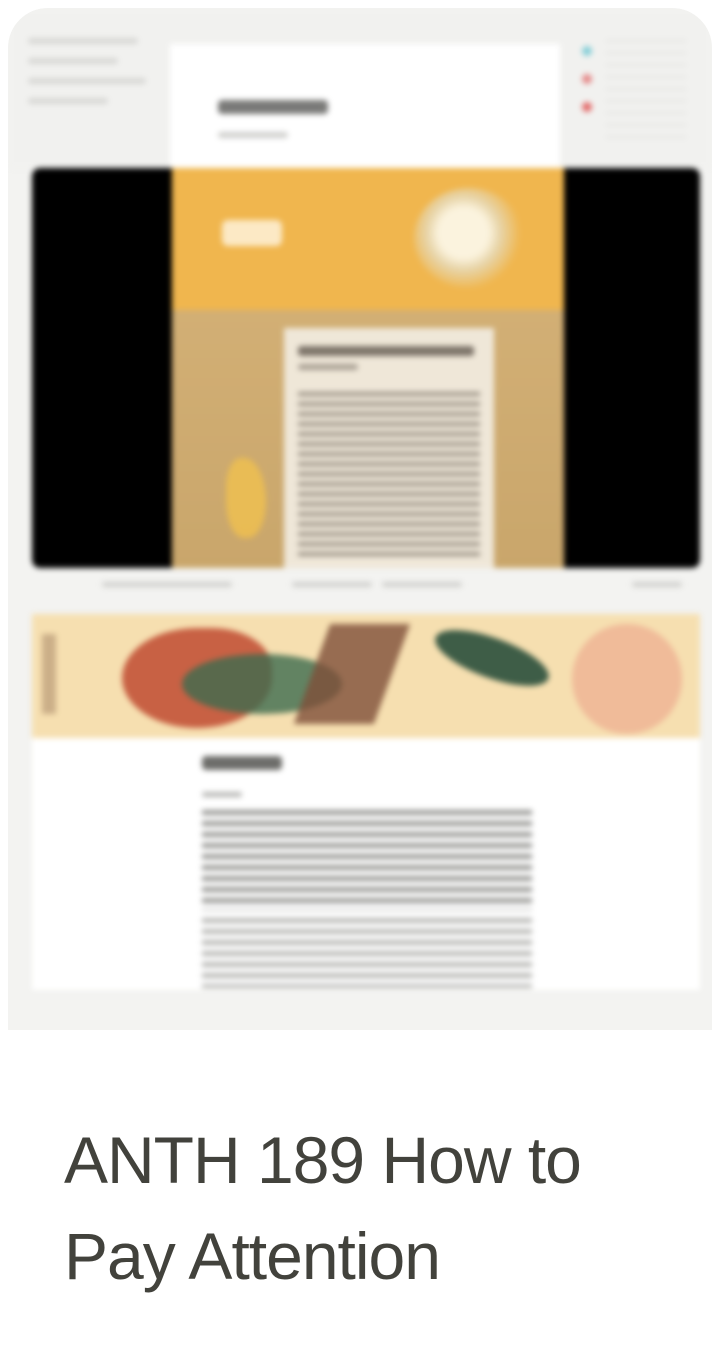  What do you see at coordinates (85, 89) in the screenshot?
I see `preview-sidebar` at bounding box center [85, 89].